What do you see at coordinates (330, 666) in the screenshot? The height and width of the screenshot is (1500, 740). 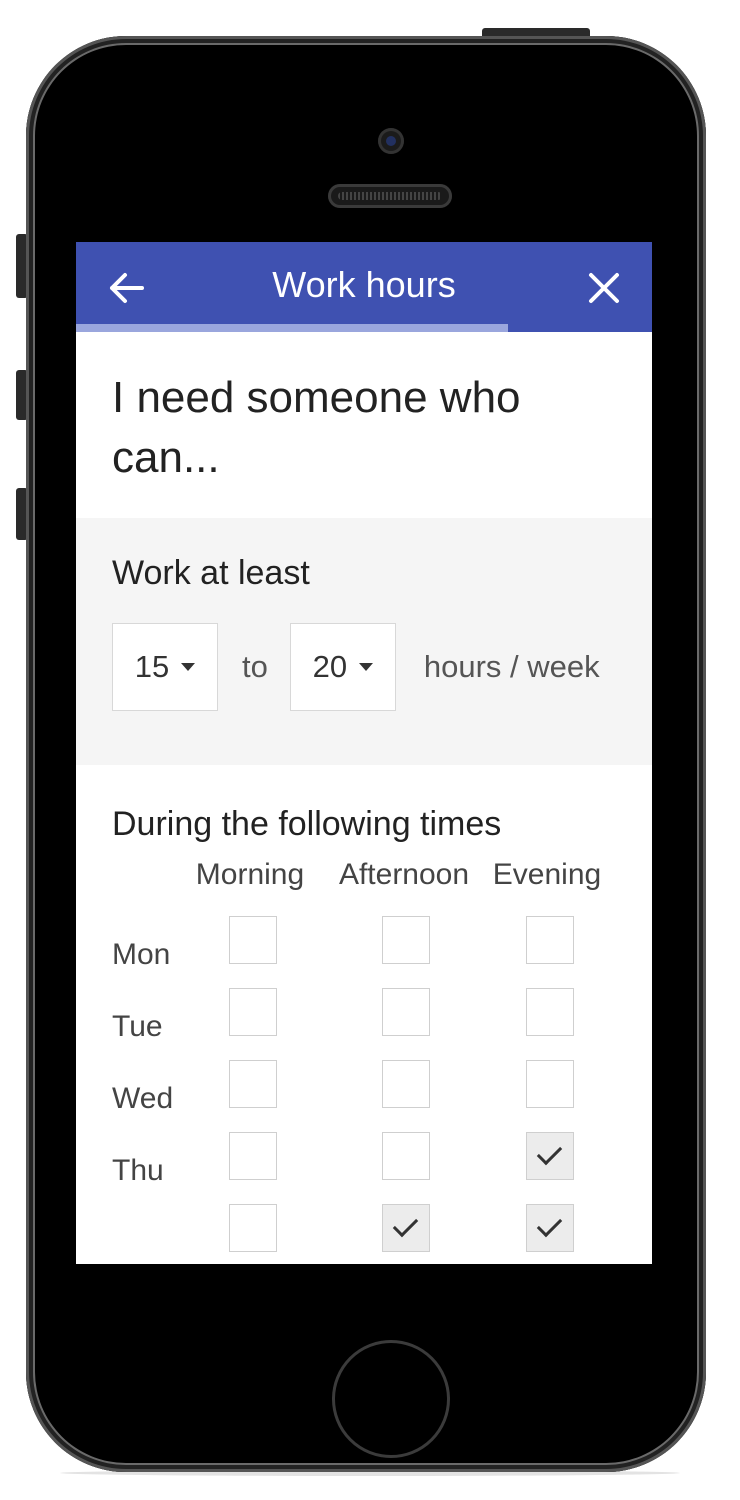 I see `max-hours-value: 20` at bounding box center [330, 666].